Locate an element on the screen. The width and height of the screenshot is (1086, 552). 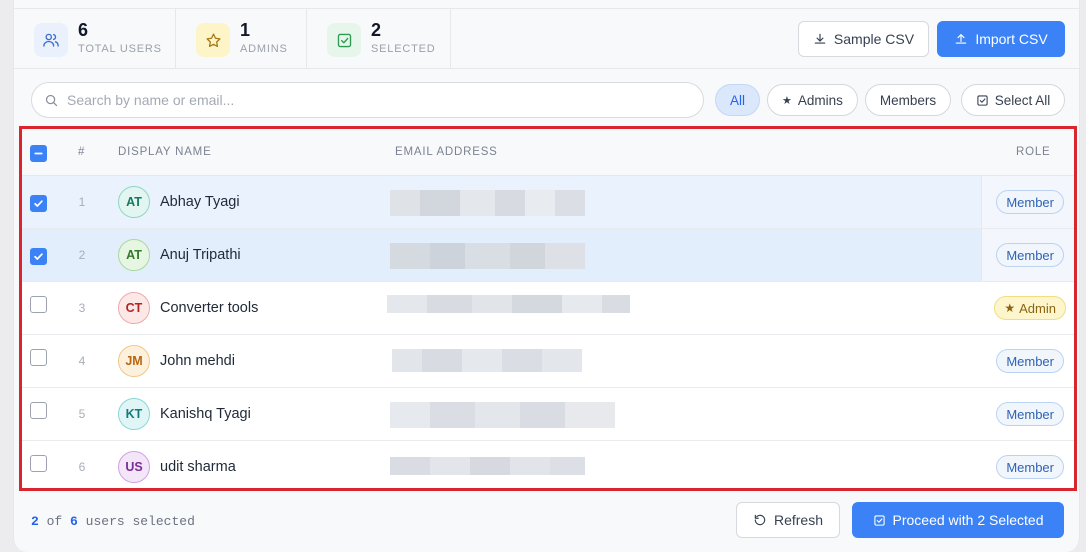
user-name: Kanishq Tyagi is located at coordinates (205, 414).